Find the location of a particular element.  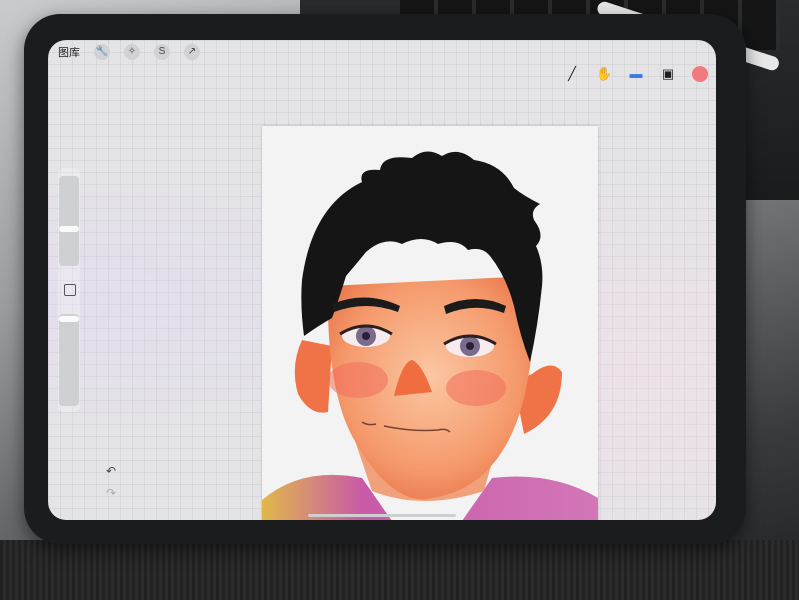

opacity-slider is located at coordinates (69, 360).